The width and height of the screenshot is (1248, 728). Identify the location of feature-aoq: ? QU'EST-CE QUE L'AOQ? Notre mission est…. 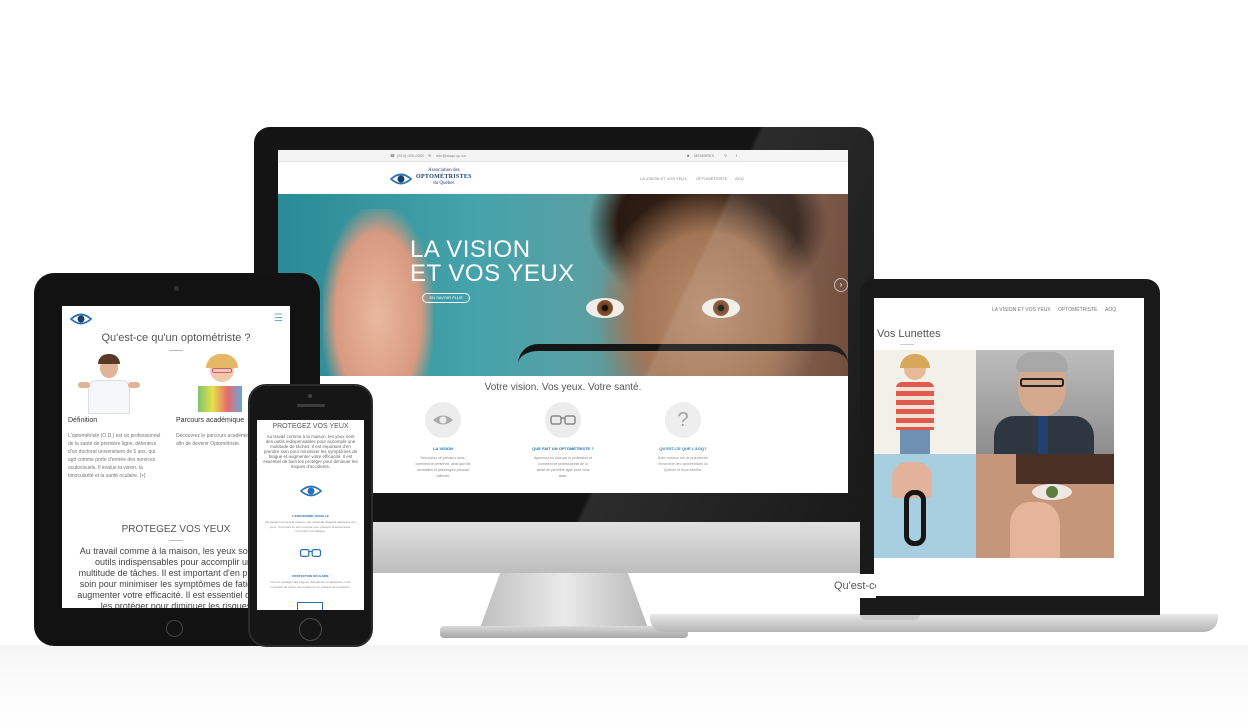
(683, 437).